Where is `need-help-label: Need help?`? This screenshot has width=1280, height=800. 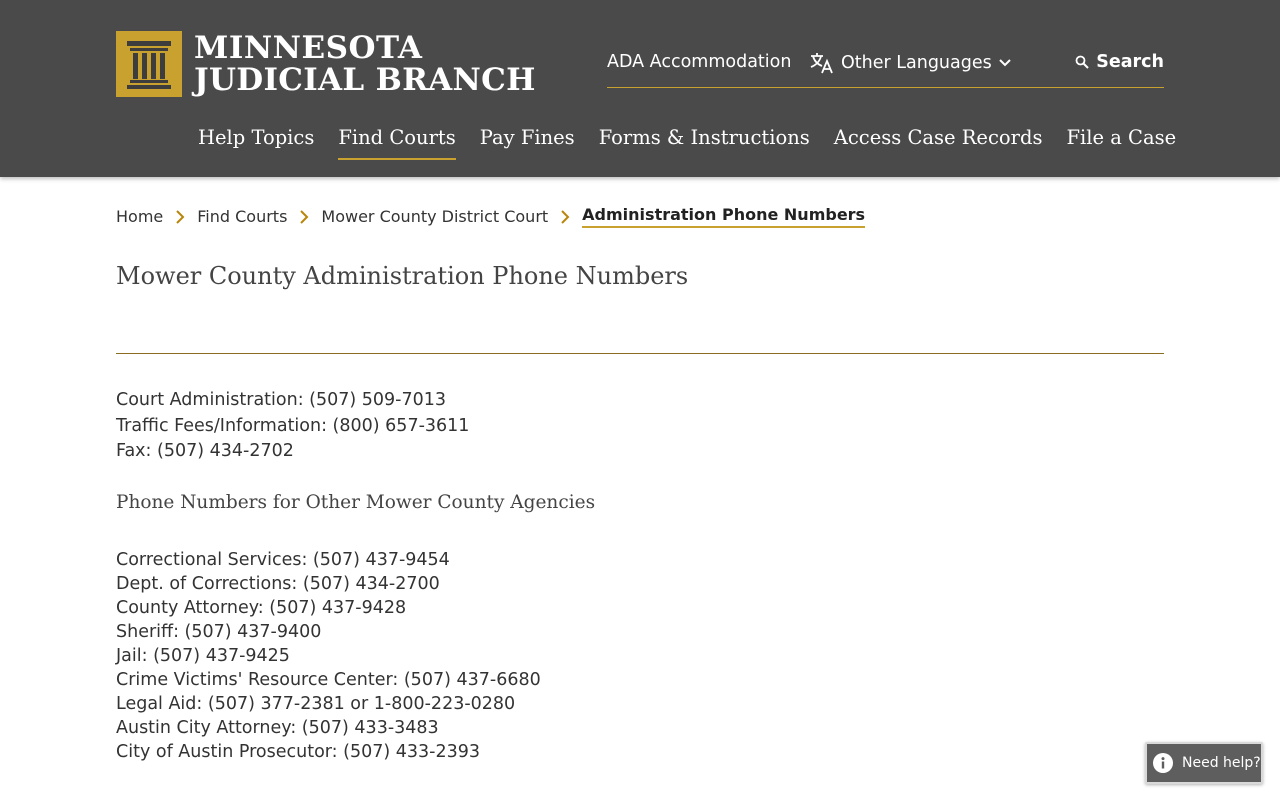 need-help-label: Need help? is located at coordinates (1221, 763).